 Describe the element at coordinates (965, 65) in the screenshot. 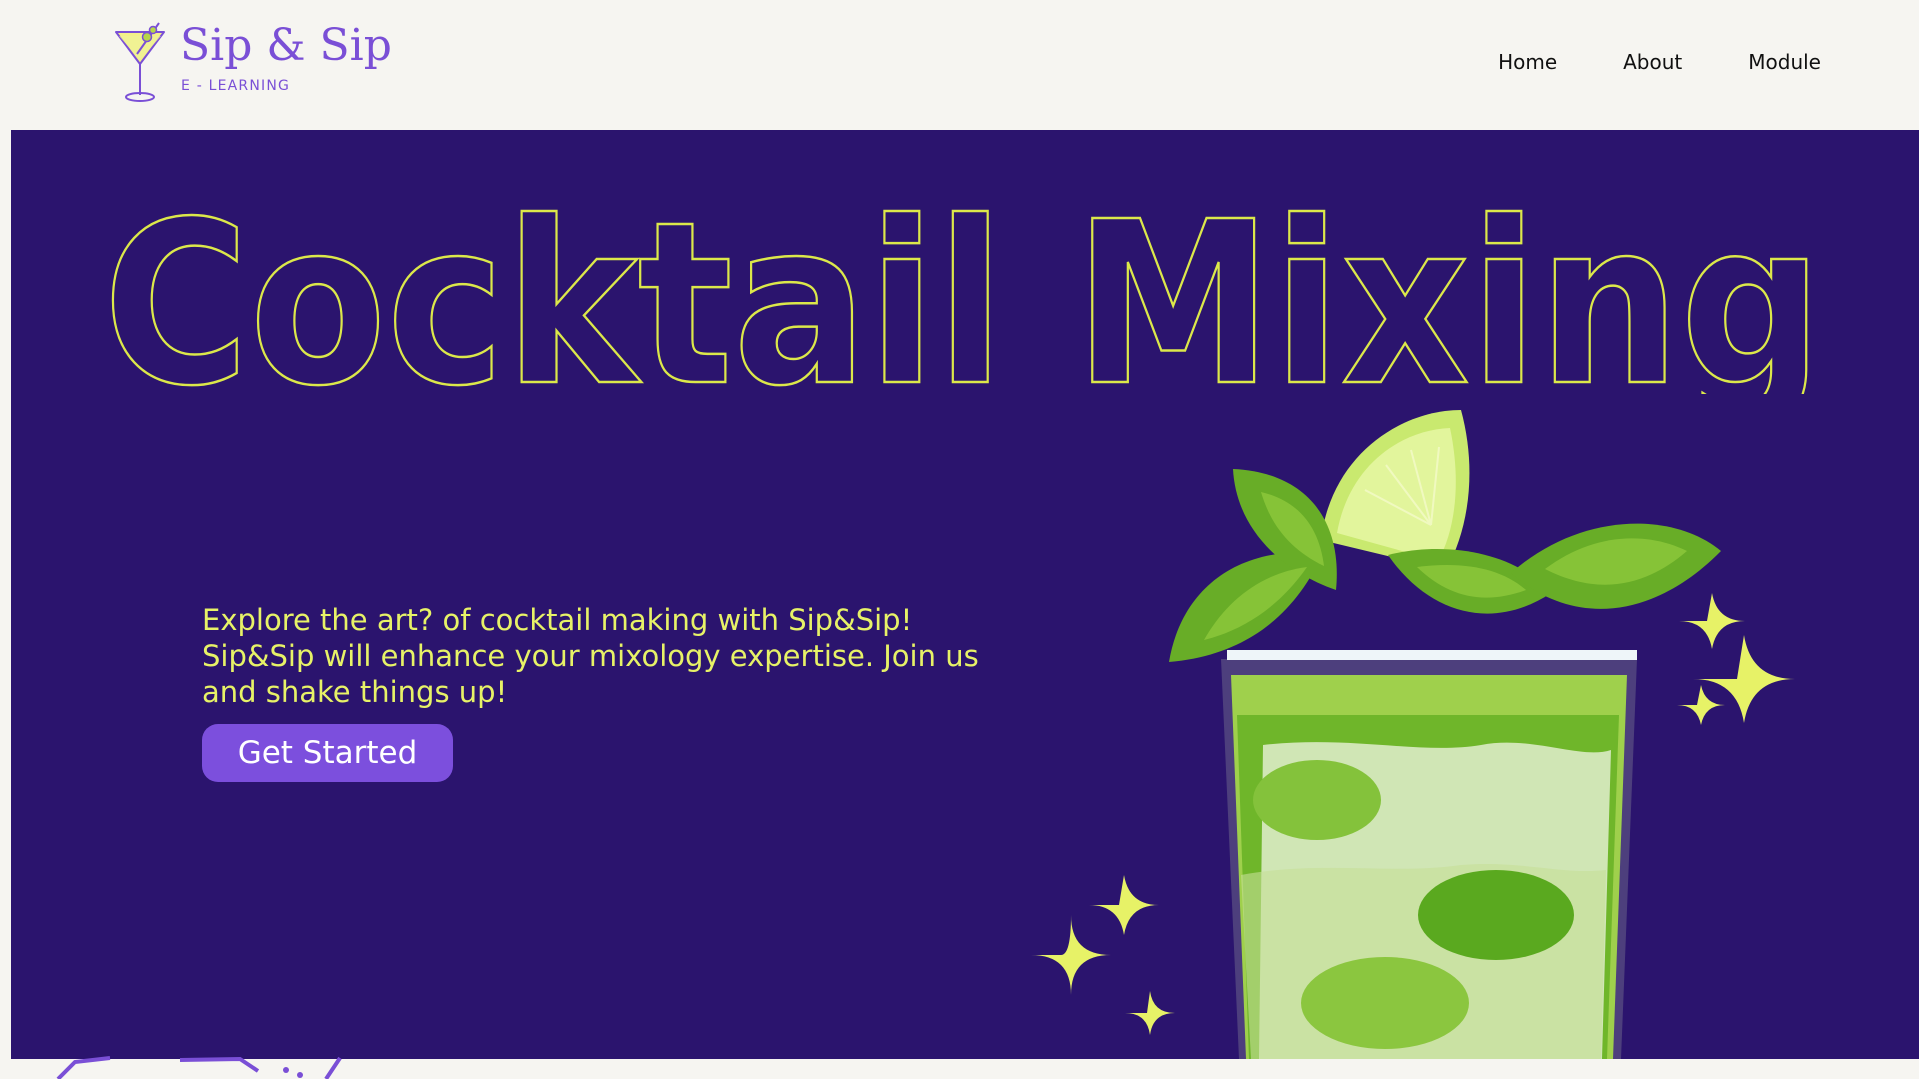

I see `site-header: Sip & Sip E - LEARNING Home About Module` at that location.